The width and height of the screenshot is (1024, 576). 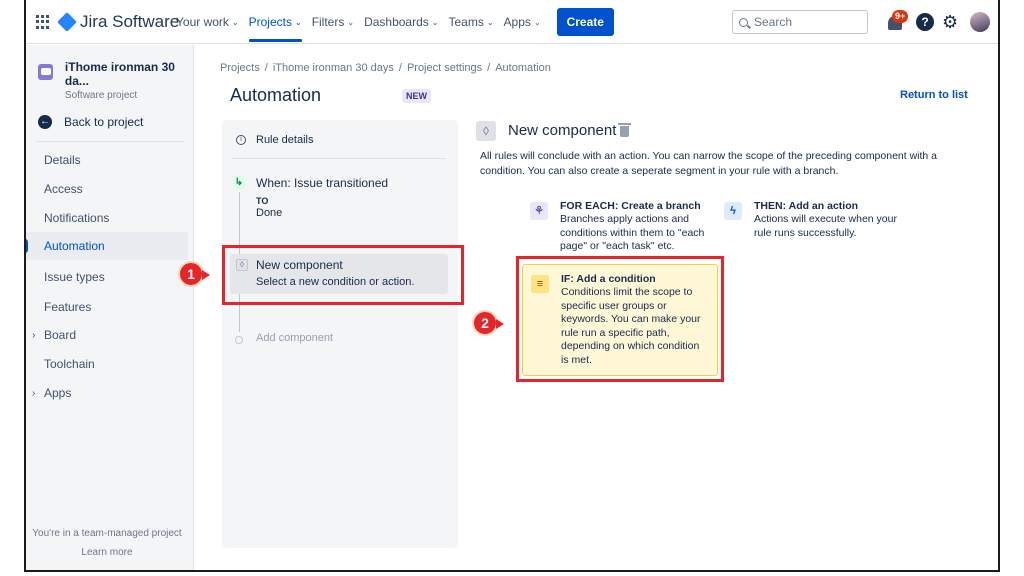 What do you see at coordinates (101, 95) in the screenshot?
I see `project-type: Software project` at bounding box center [101, 95].